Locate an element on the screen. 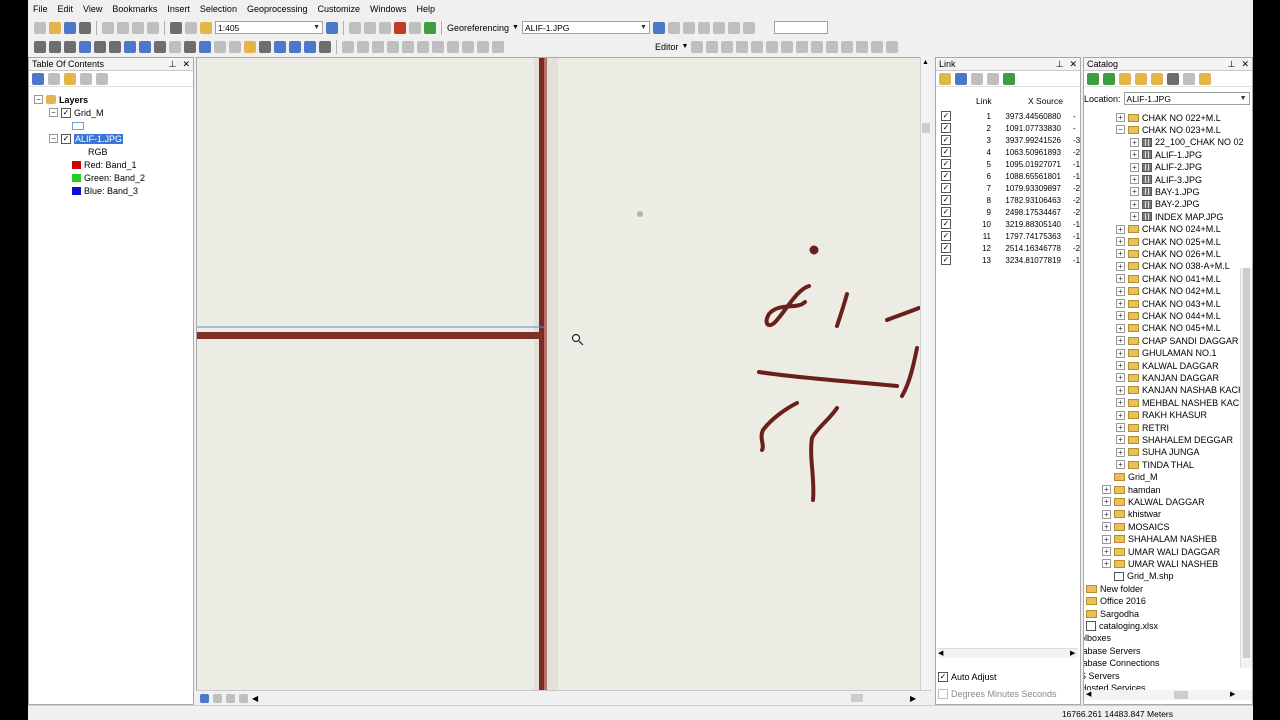  catalog-item: + CHAK NO 025+M.L is located at coordinates (1168, 241).